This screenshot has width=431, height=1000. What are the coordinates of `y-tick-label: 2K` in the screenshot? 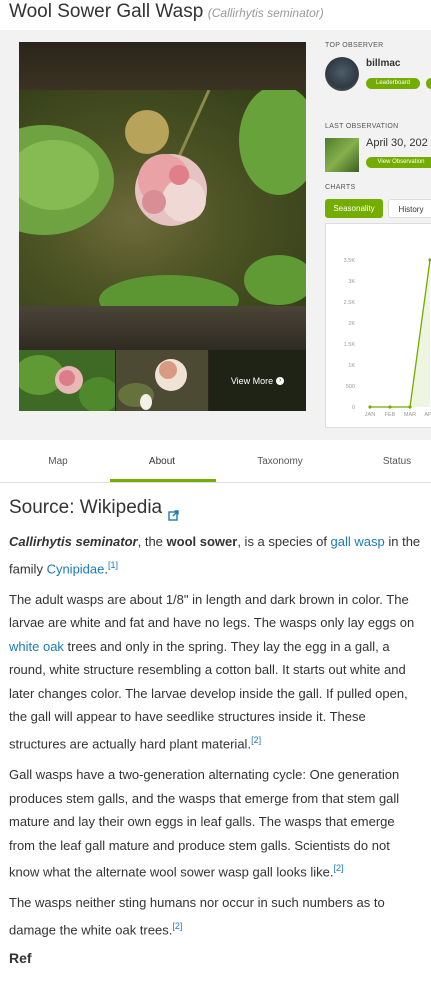 It's located at (351, 324).